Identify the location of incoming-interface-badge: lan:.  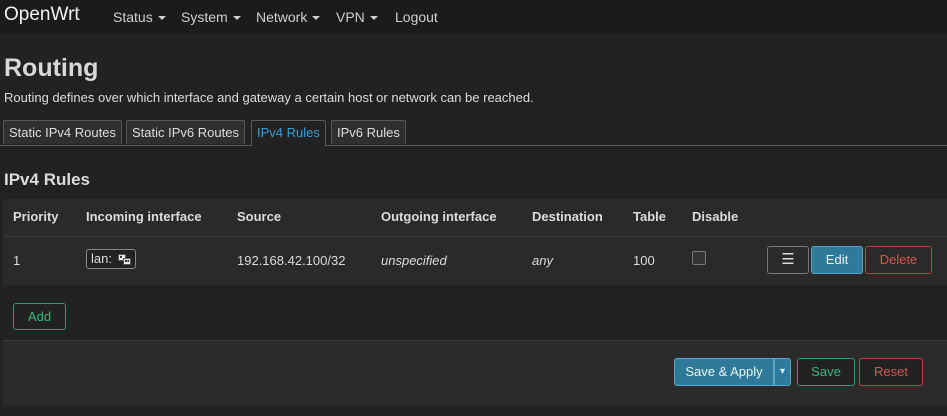
(111, 259).